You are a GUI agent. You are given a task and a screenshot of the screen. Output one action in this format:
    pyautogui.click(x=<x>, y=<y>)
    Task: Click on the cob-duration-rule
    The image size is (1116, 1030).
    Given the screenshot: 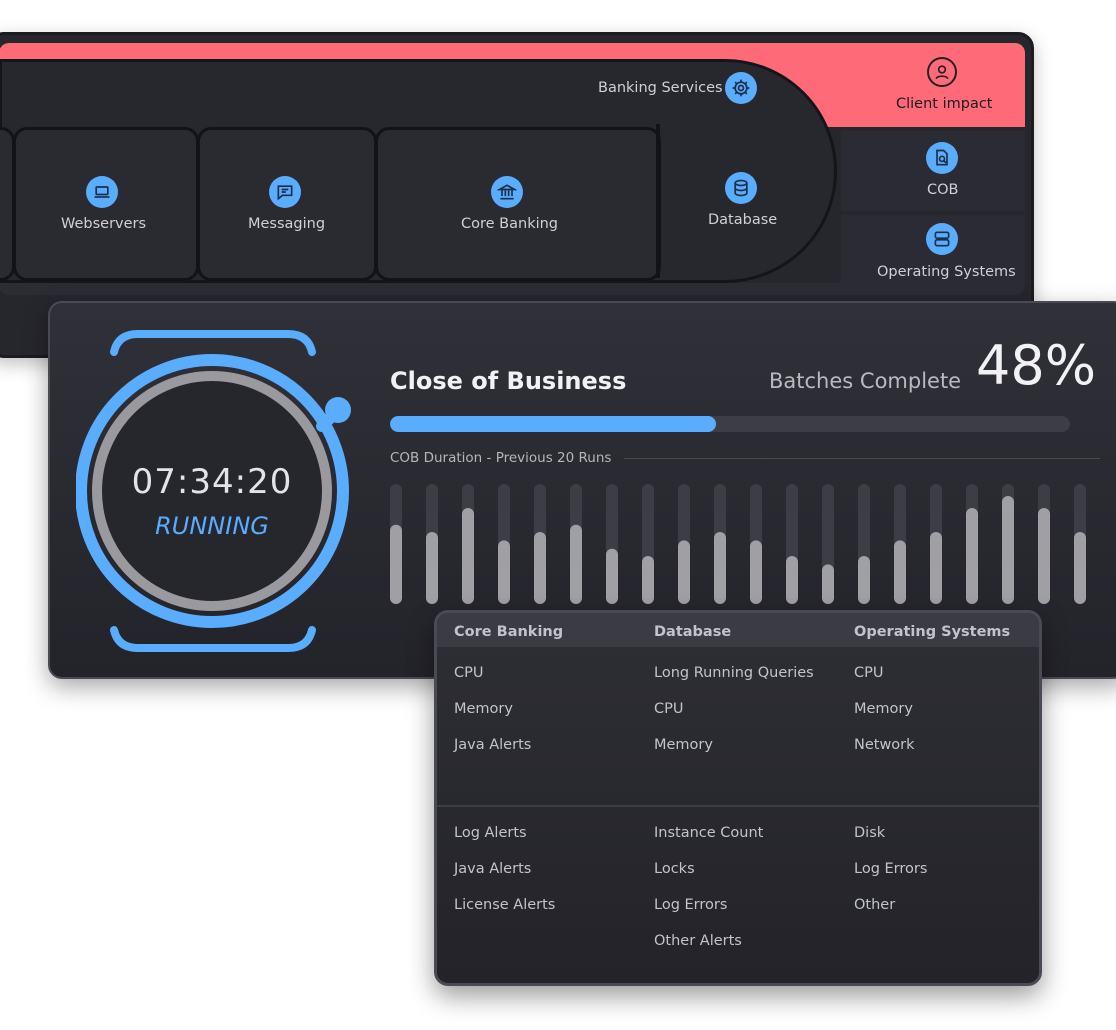 What is the action you would take?
    pyautogui.click(x=862, y=458)
    